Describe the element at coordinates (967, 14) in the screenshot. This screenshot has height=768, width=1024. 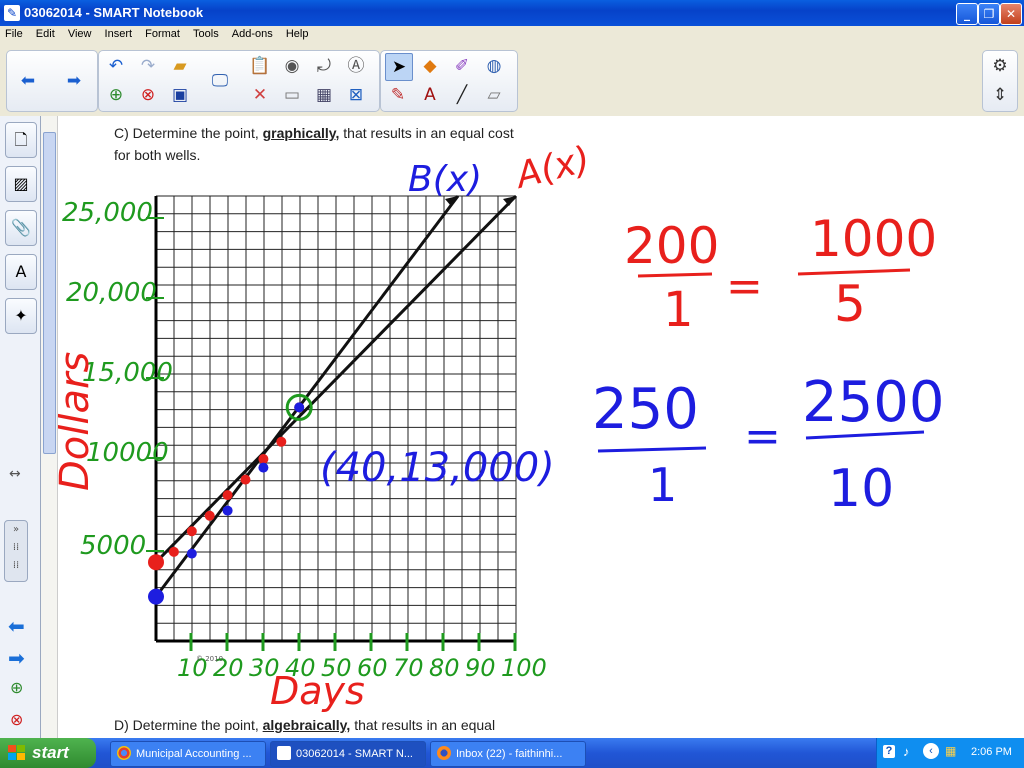
I see `minimize-button: _` at that location.